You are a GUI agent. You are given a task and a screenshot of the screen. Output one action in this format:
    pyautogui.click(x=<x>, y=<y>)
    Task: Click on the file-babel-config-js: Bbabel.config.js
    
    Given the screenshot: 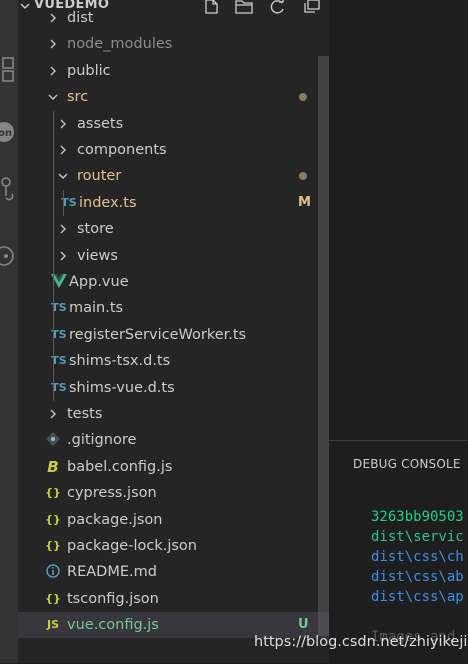 What is the action you would take?
    pyautogui.click(x=173, y=467)
    